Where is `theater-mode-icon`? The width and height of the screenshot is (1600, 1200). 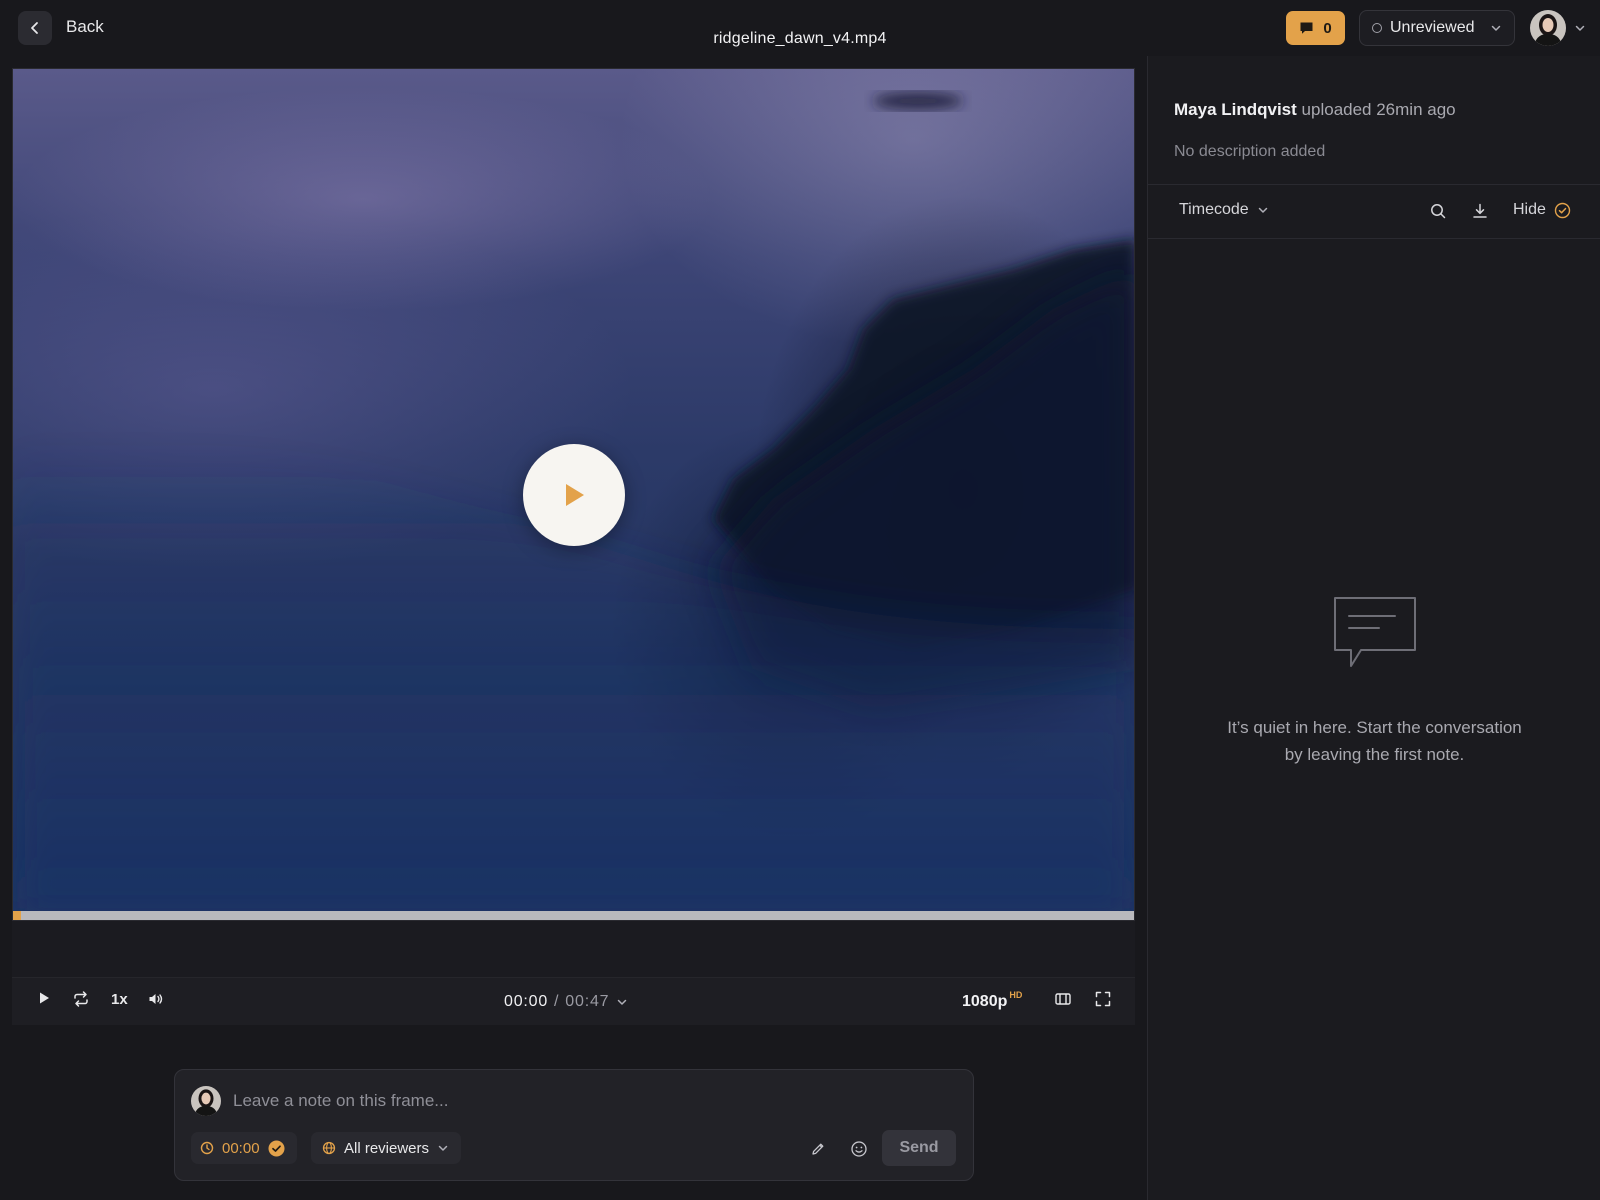
theater-mode-icon is located at coordinates (1063, 999).